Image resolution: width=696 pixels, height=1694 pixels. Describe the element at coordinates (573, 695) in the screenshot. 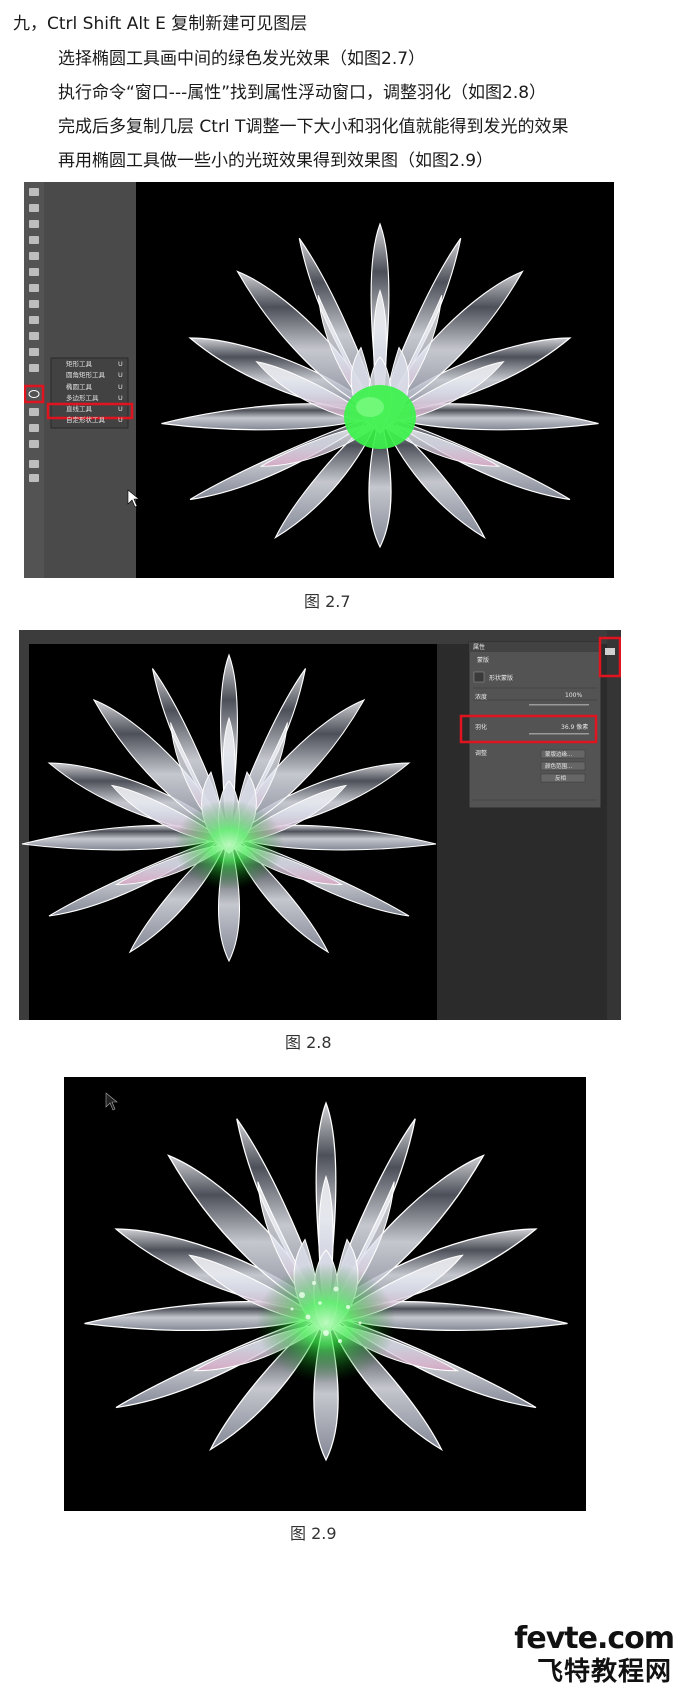

I see `density-value: 100%` at that location.